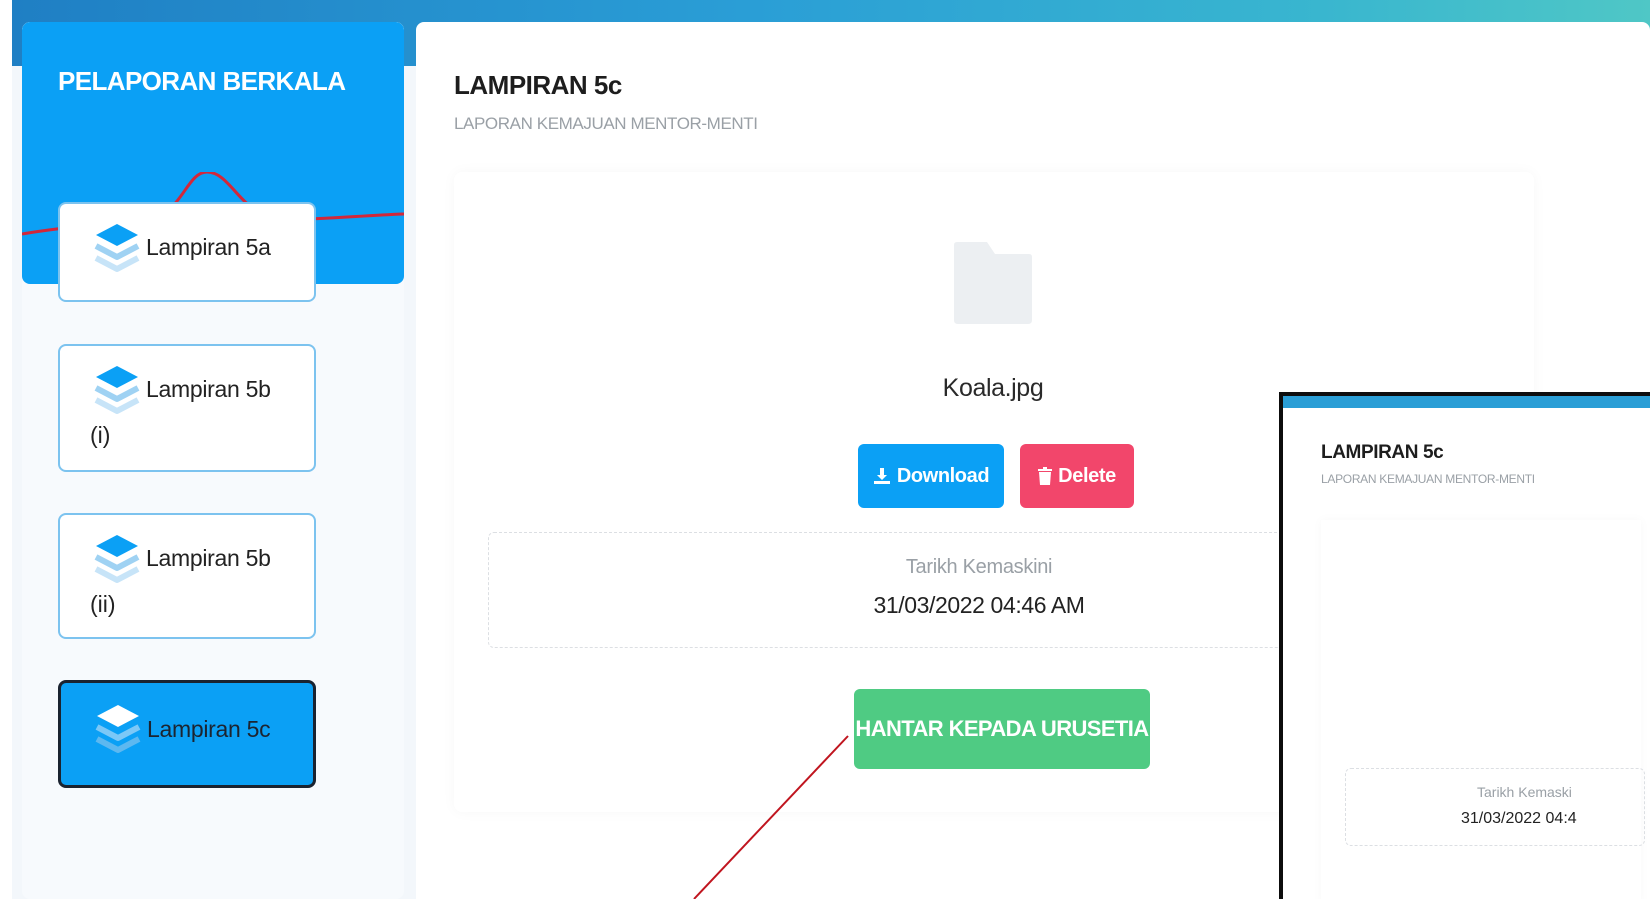 Image resolution: width=1650 pixels, height=899 pixels. Describe the element at coordinates (979, 567) in the screenshot. I see `update-date-label: Tarikh Kemaskini` at that location.